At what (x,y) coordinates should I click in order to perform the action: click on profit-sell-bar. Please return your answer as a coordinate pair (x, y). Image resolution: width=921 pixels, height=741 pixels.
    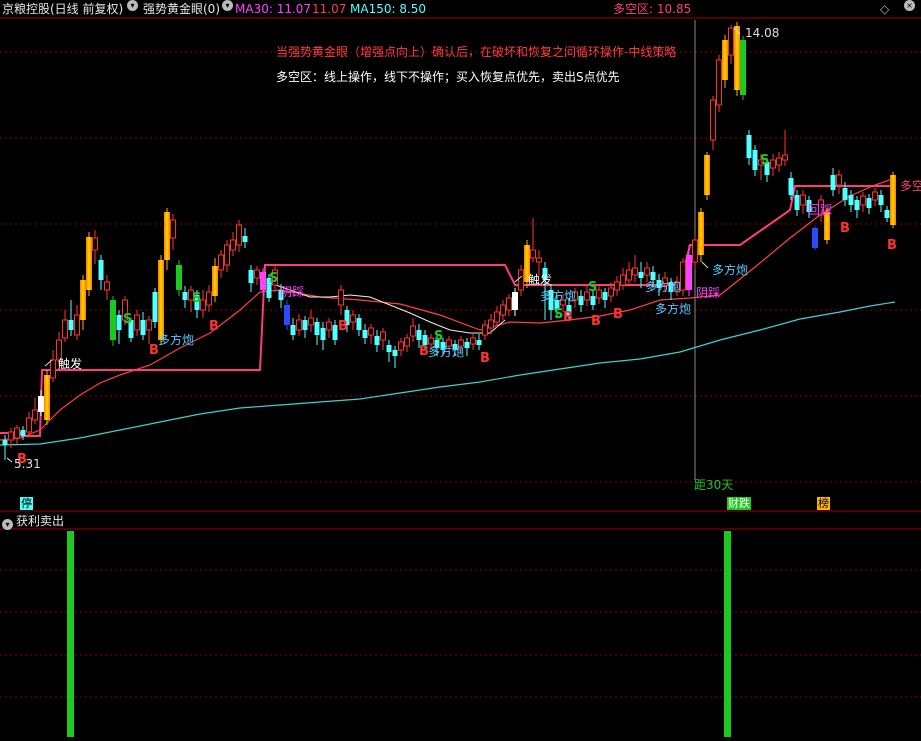
    Looking at the image, I should click on (727, 634).